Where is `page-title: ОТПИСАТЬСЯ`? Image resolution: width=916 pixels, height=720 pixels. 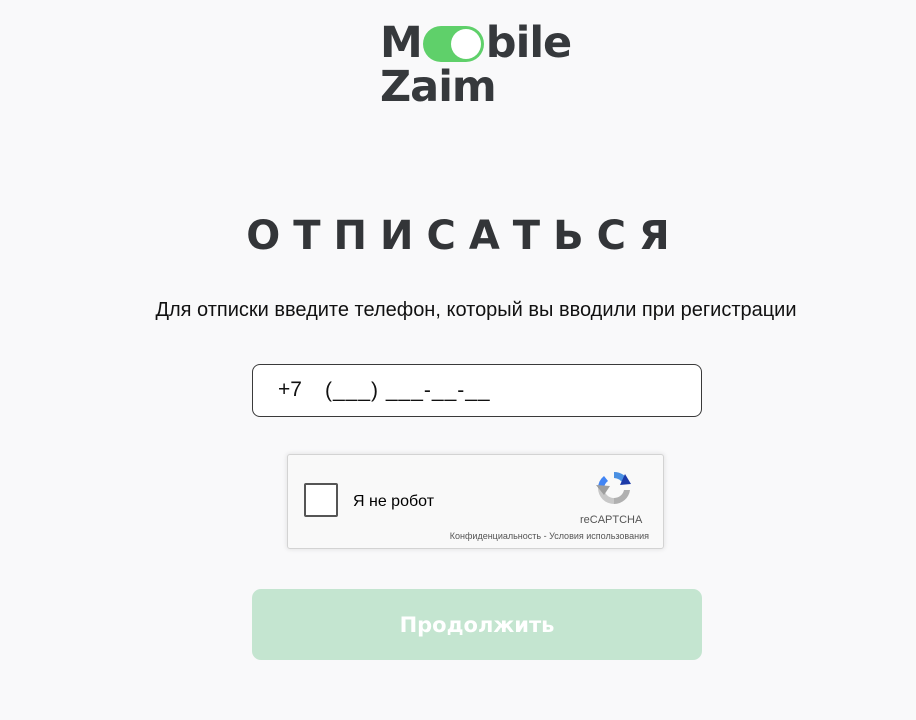 page-title: ОТПИСАТЬСЯ is located at coordinates (464, 236).